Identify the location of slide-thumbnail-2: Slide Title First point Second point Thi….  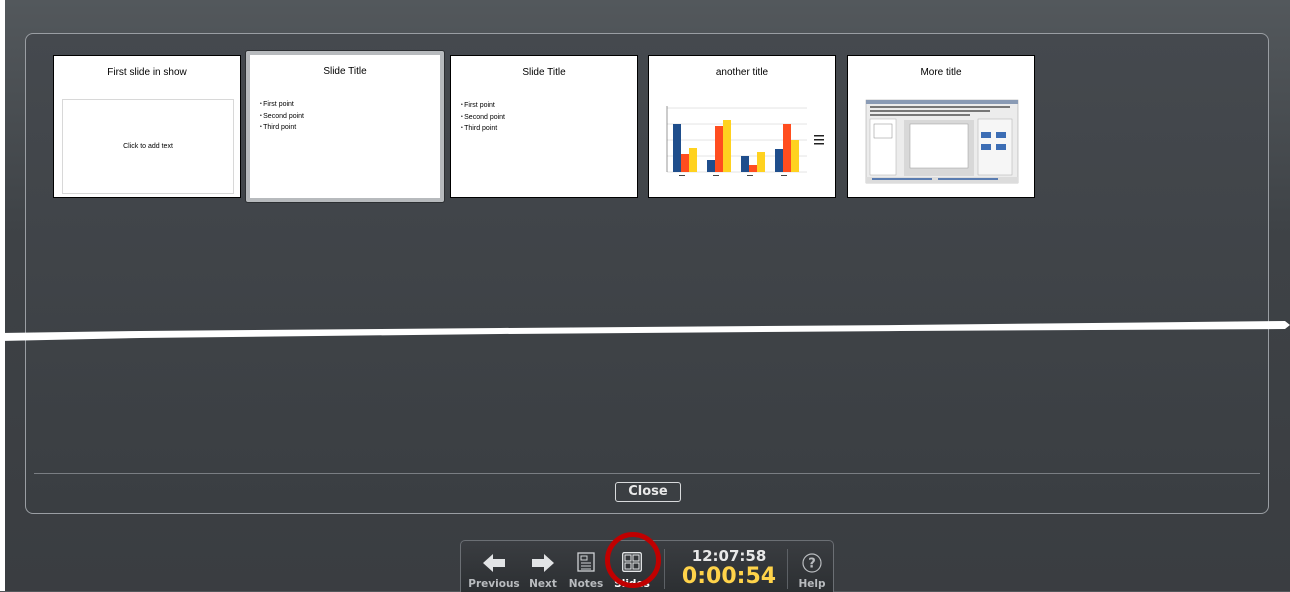
(345, 126).